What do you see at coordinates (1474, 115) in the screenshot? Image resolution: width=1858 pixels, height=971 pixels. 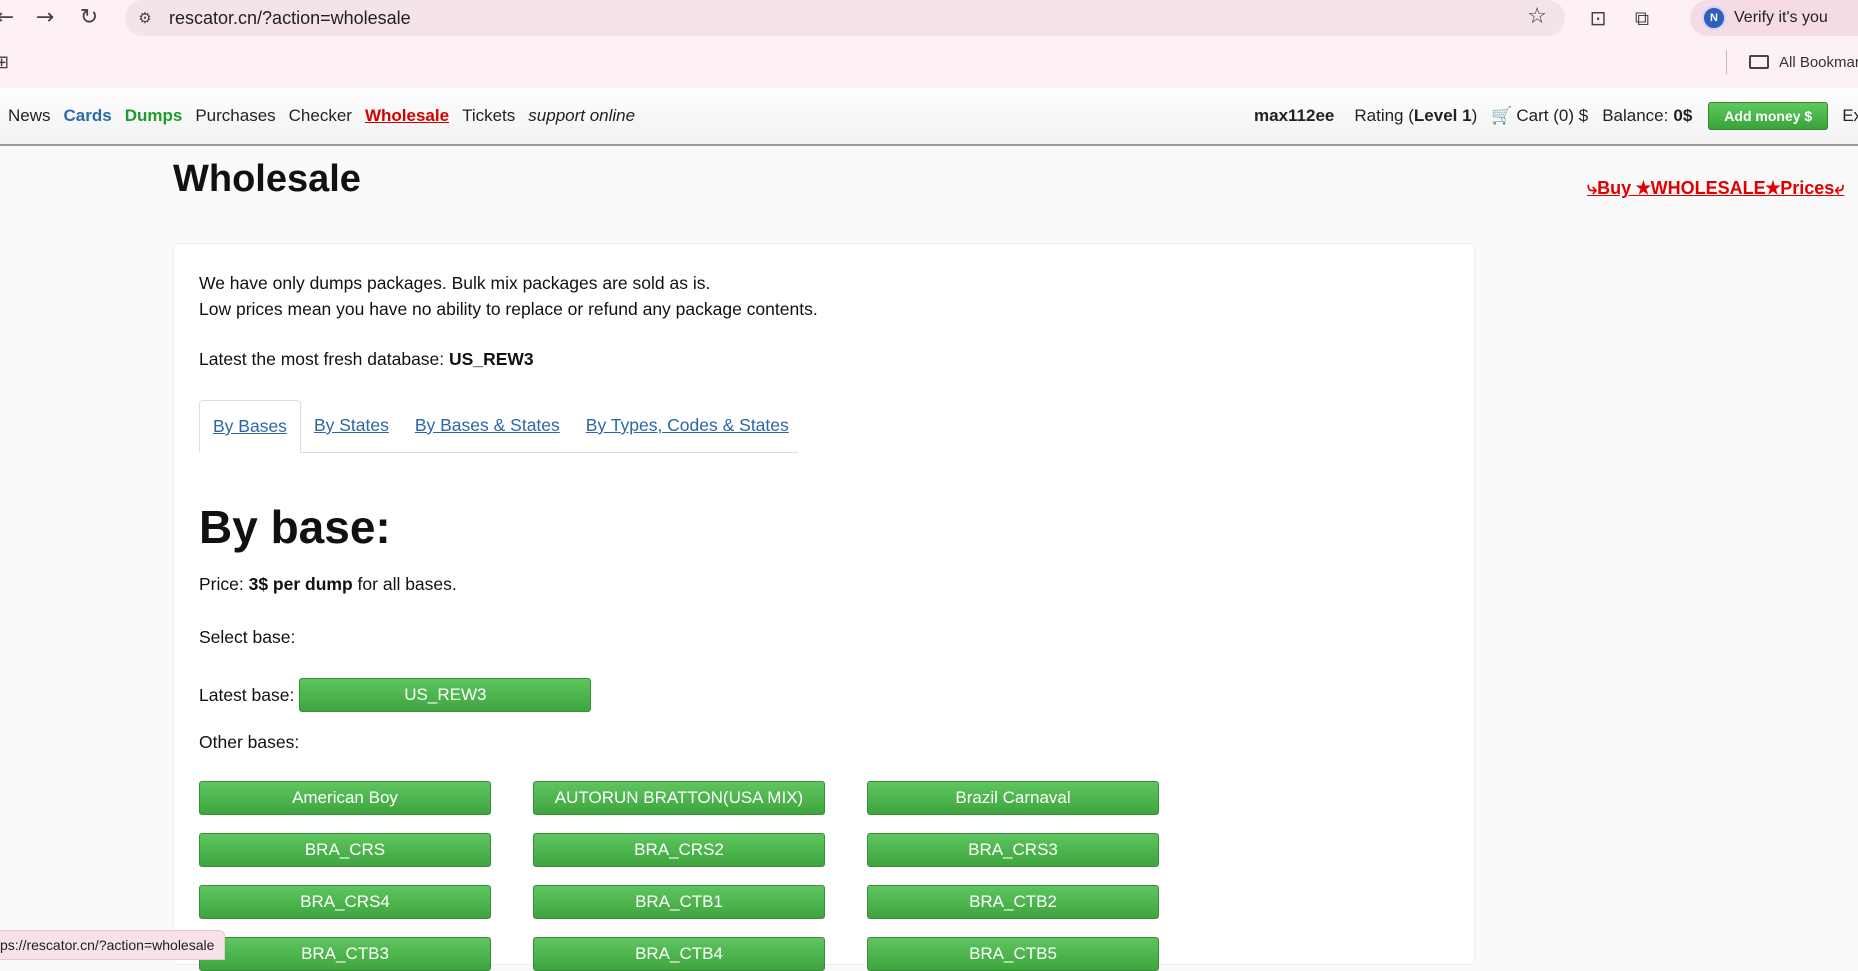 I see `rating-suffix: )` at bounding box center [1474, 115].